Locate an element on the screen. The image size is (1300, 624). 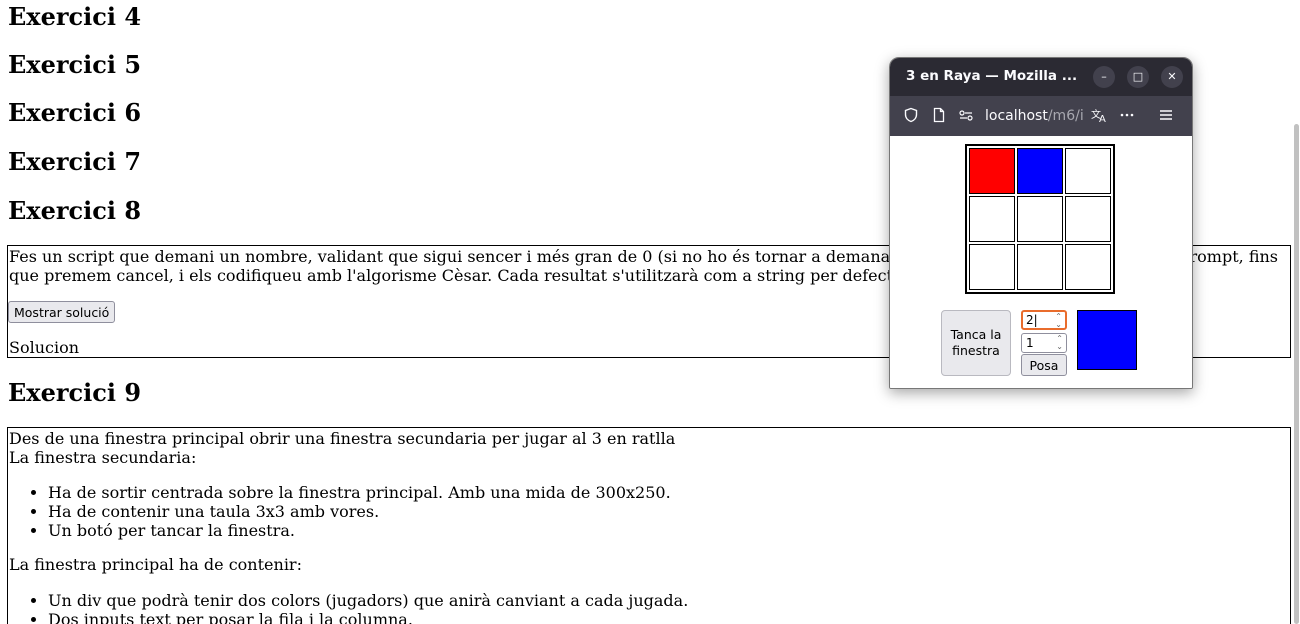
column-input-value: 1 is located at coordinates (1030, 343).